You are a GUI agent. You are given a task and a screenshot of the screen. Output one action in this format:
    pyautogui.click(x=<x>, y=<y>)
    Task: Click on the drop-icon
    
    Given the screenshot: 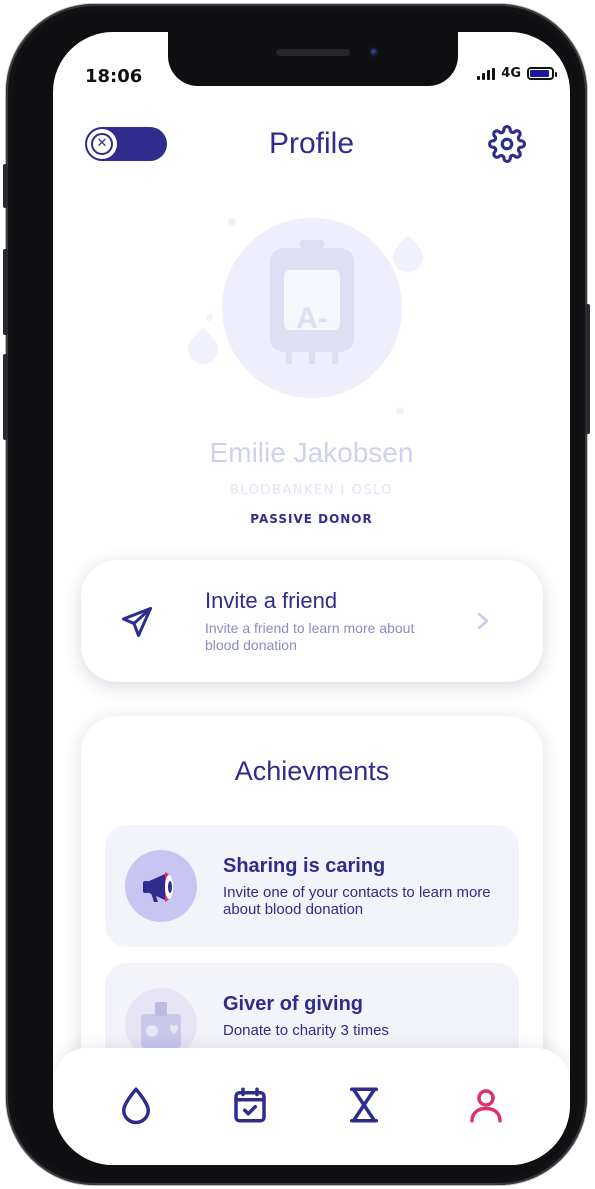 What is the action you would take?
    pyautogui.click(x=136, y=1105)
    